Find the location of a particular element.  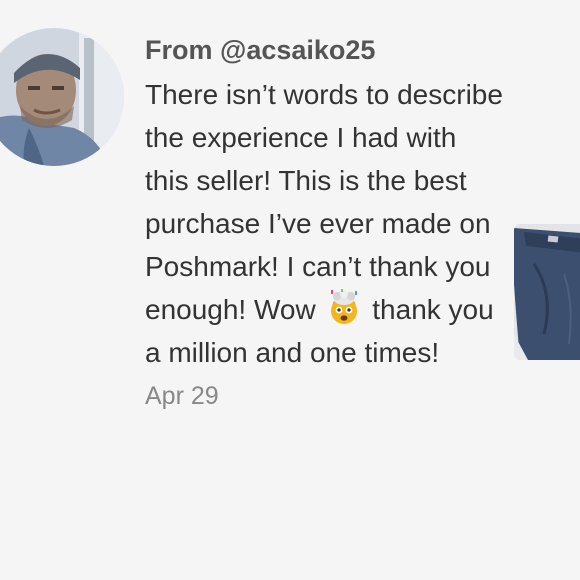

reviewer-avatar is located at coordinates (62, 97).